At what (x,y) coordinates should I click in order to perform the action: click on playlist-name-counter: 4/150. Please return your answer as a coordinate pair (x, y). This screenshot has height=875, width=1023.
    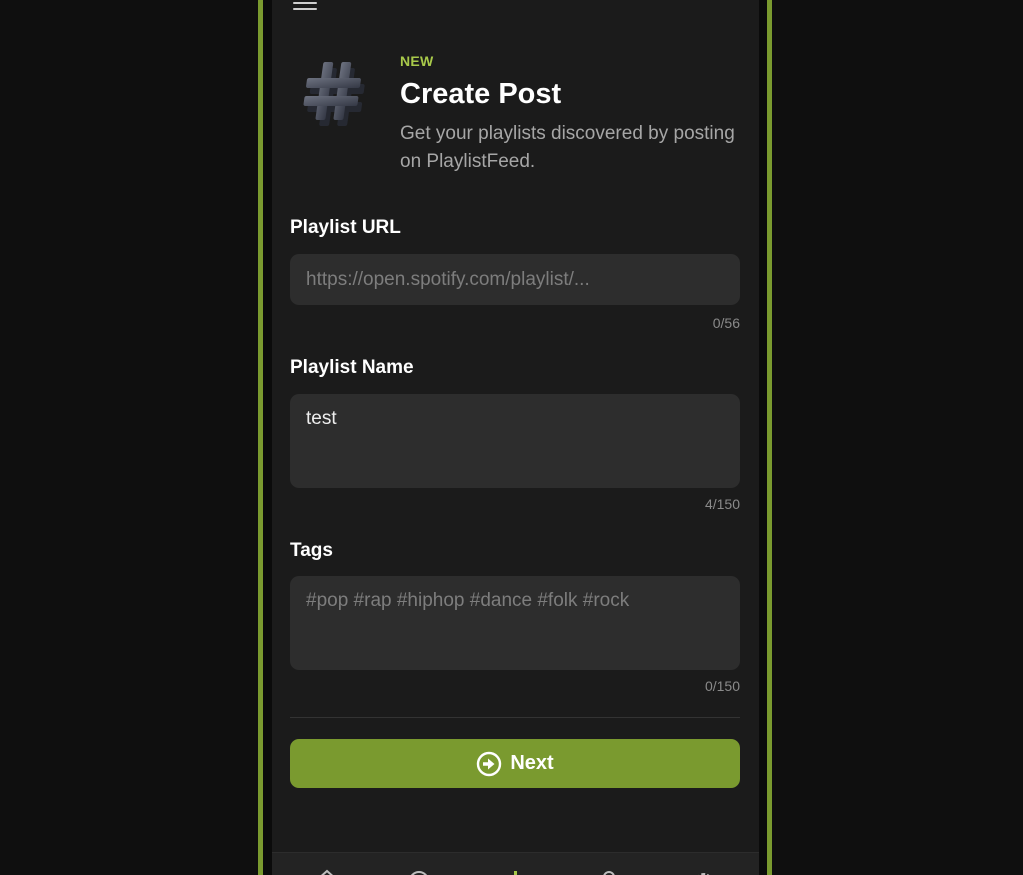
    Looking at the image, I should click on (722, 504).